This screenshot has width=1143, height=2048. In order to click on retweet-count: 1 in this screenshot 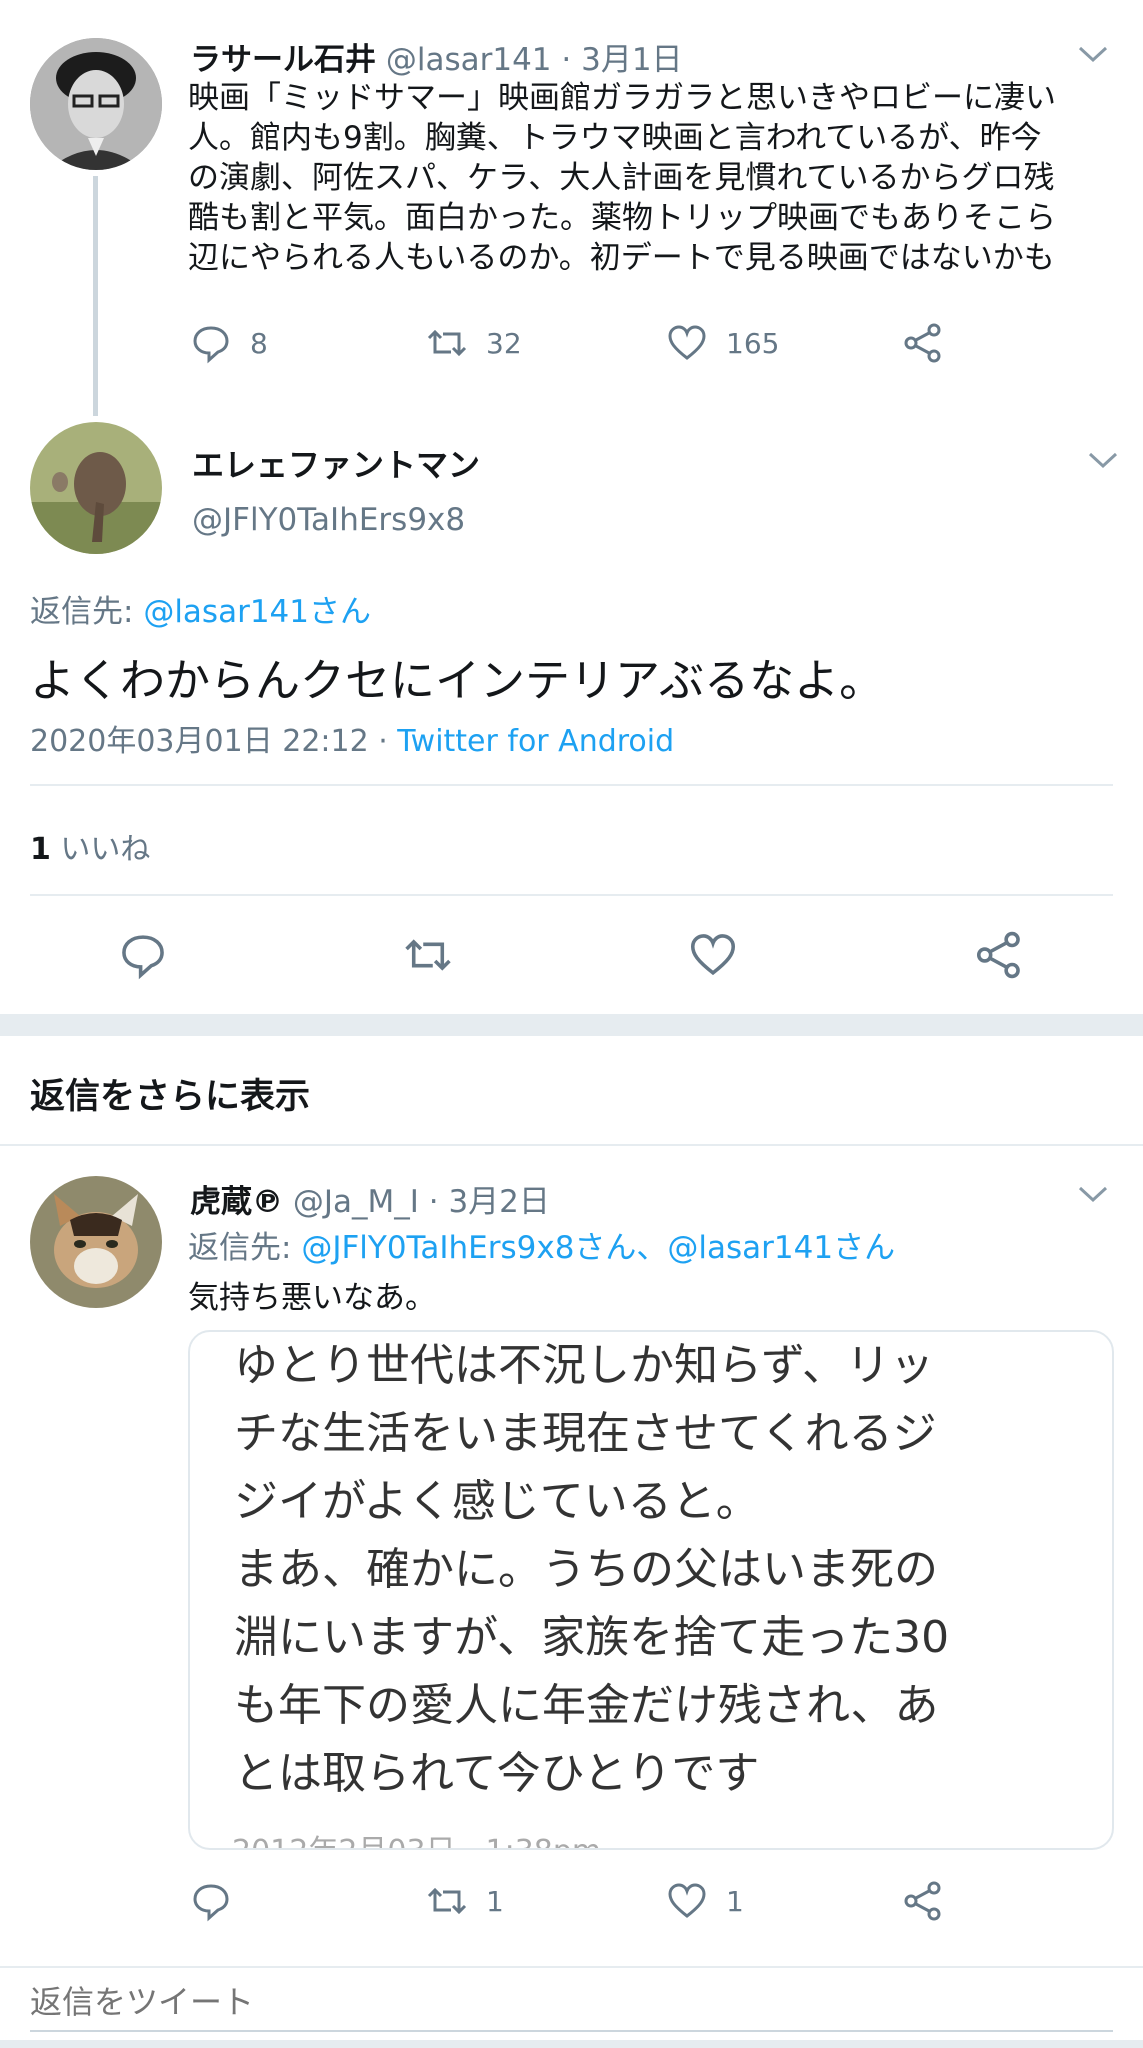, I will do `click(495, 1901)`.